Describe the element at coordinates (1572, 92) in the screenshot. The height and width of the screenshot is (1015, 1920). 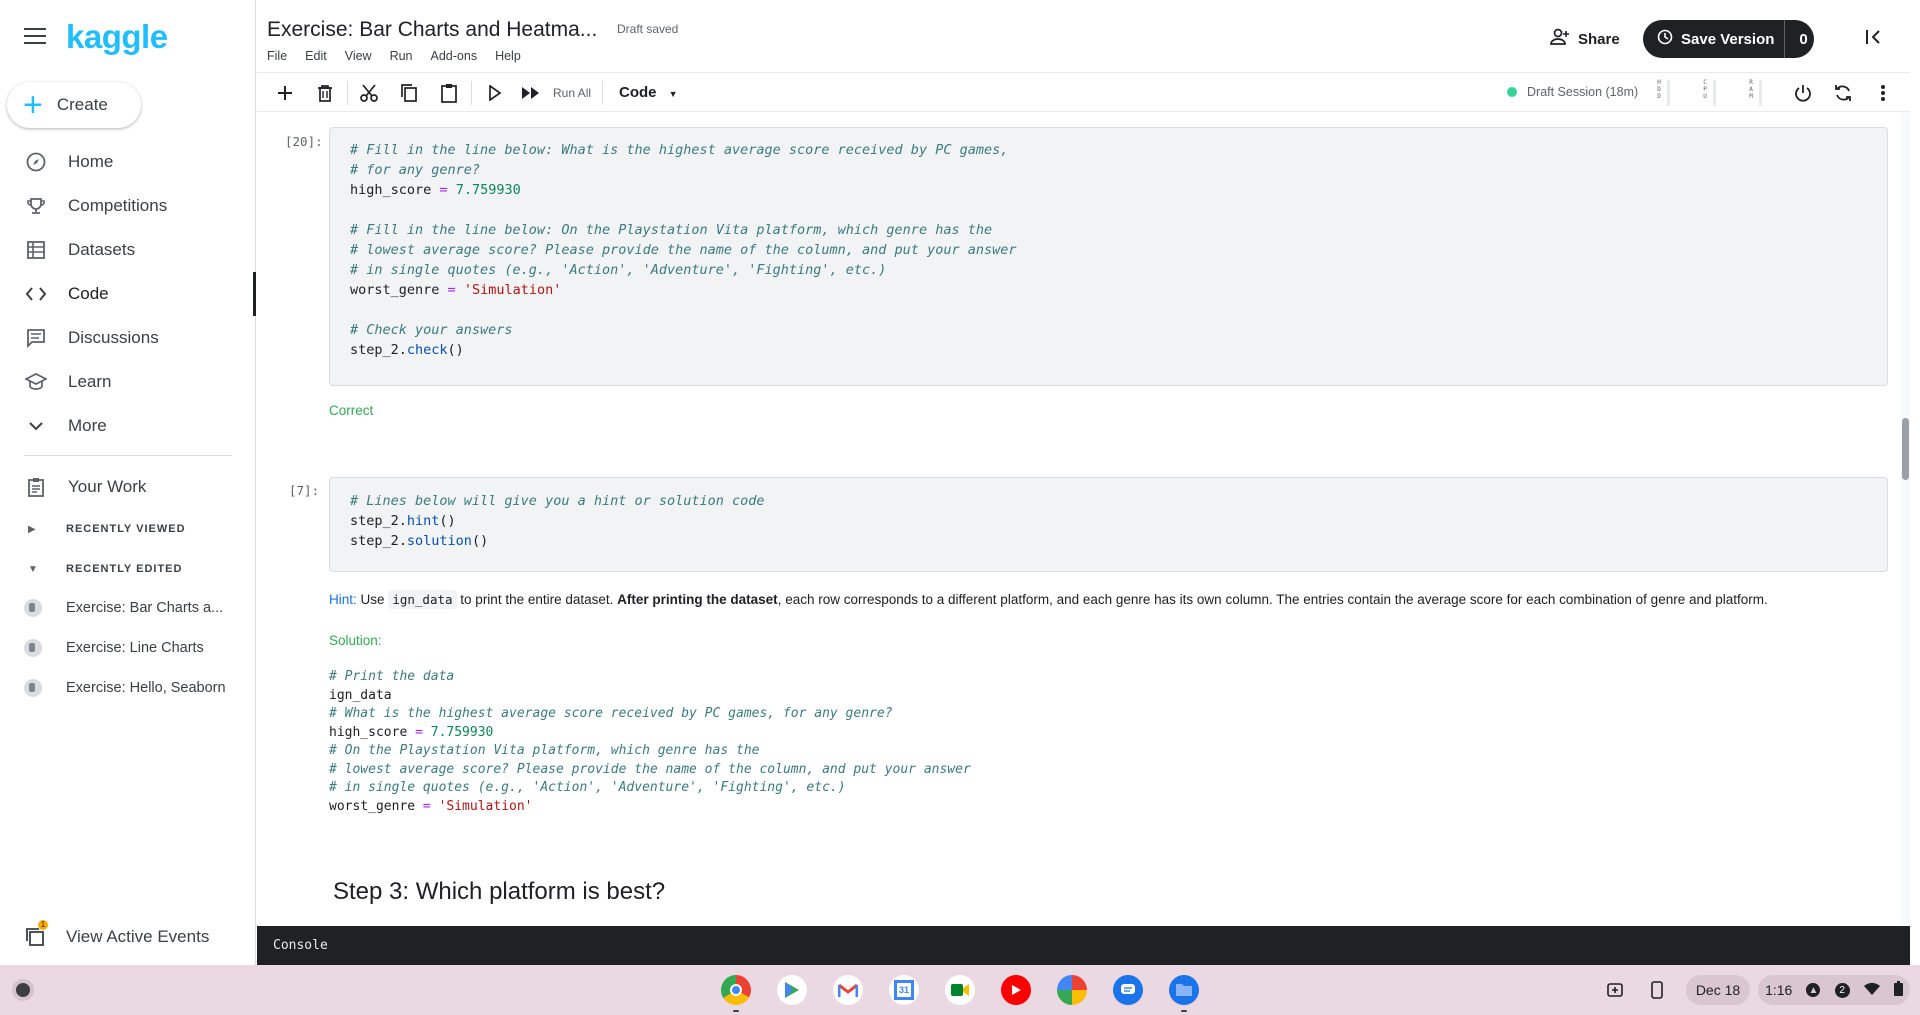
I see `session-status: Draft Session (18m)` at that location.